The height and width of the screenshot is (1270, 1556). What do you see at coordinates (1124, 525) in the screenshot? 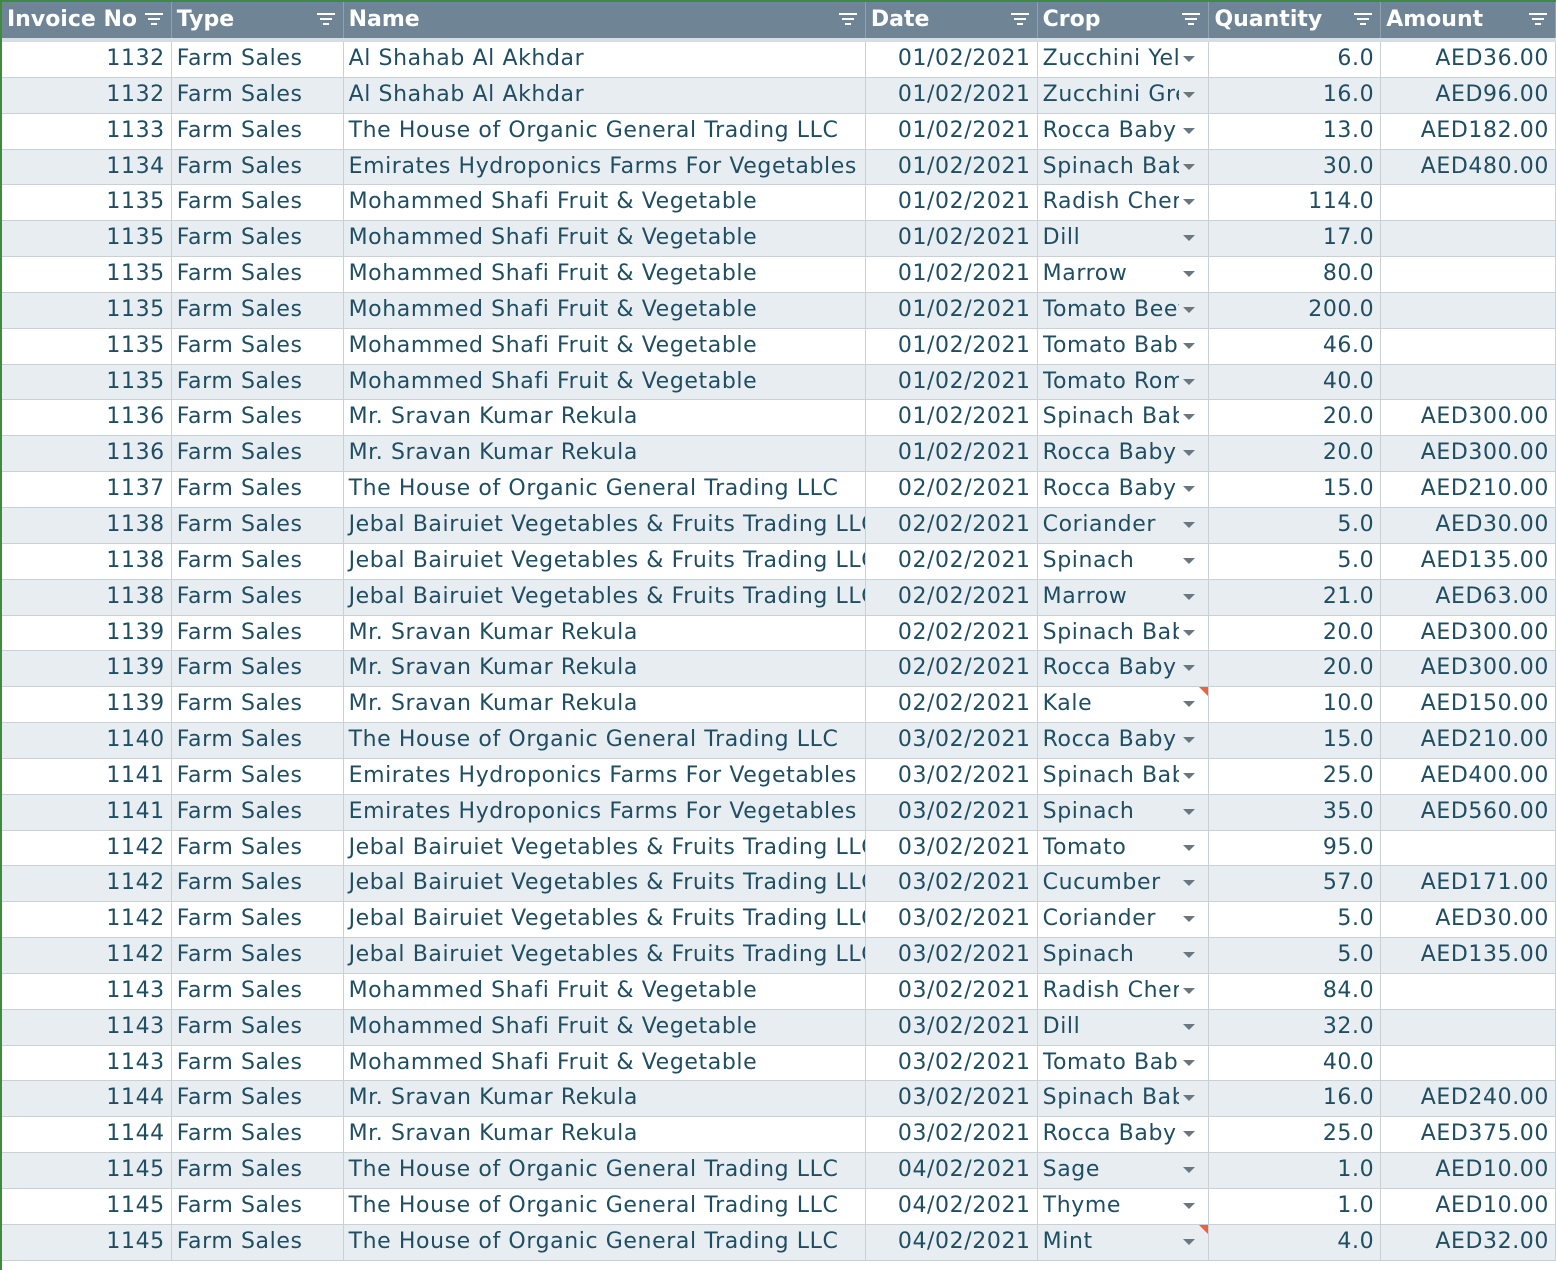
I see `crop-cell: Coriander` at bounding box center [1124, 525].